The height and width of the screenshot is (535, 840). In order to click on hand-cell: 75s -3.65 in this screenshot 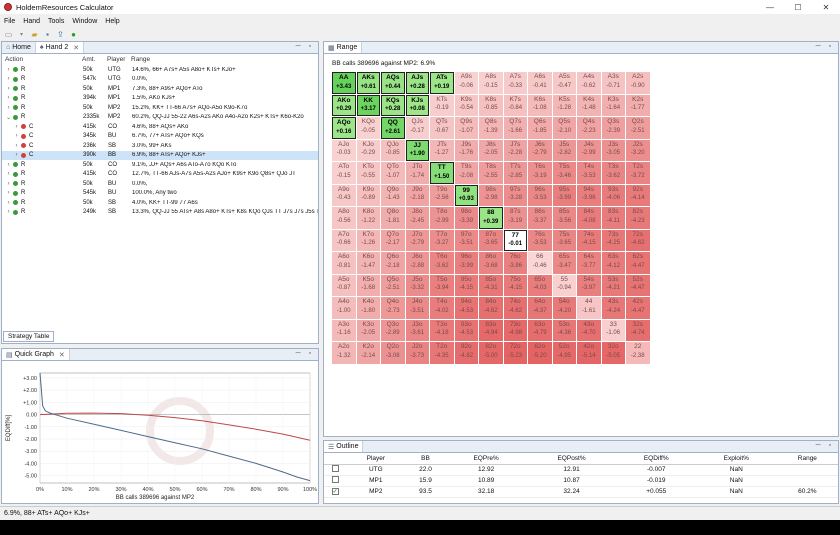, I will do `click(564, 240)`.